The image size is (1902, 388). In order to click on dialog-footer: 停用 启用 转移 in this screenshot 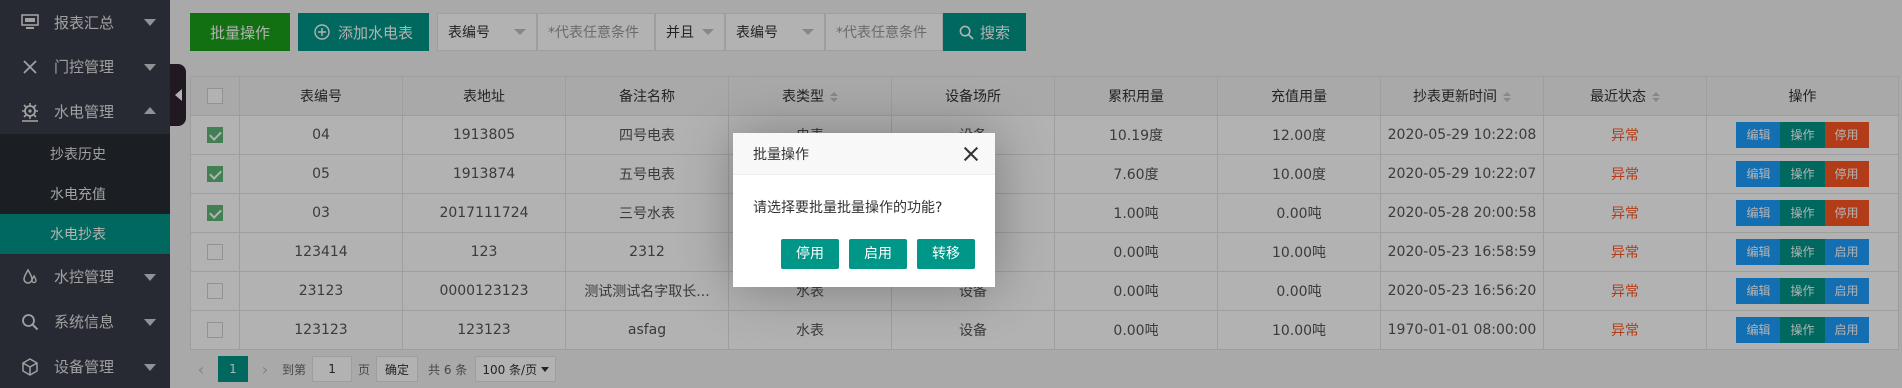, I will do `click(864, 254)`.